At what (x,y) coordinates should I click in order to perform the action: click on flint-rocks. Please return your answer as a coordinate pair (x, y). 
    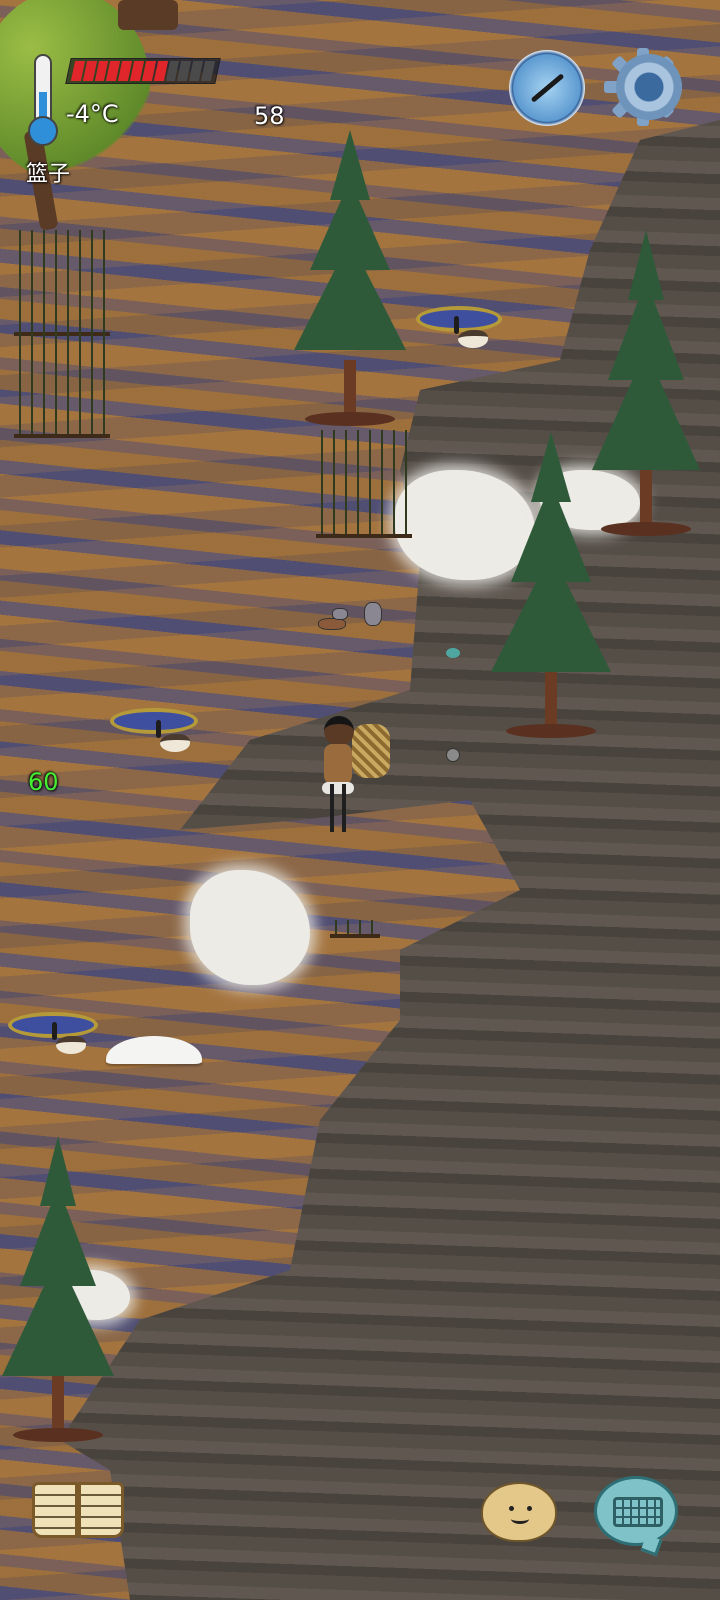
    Looking at the image, I should click on (352, 618).